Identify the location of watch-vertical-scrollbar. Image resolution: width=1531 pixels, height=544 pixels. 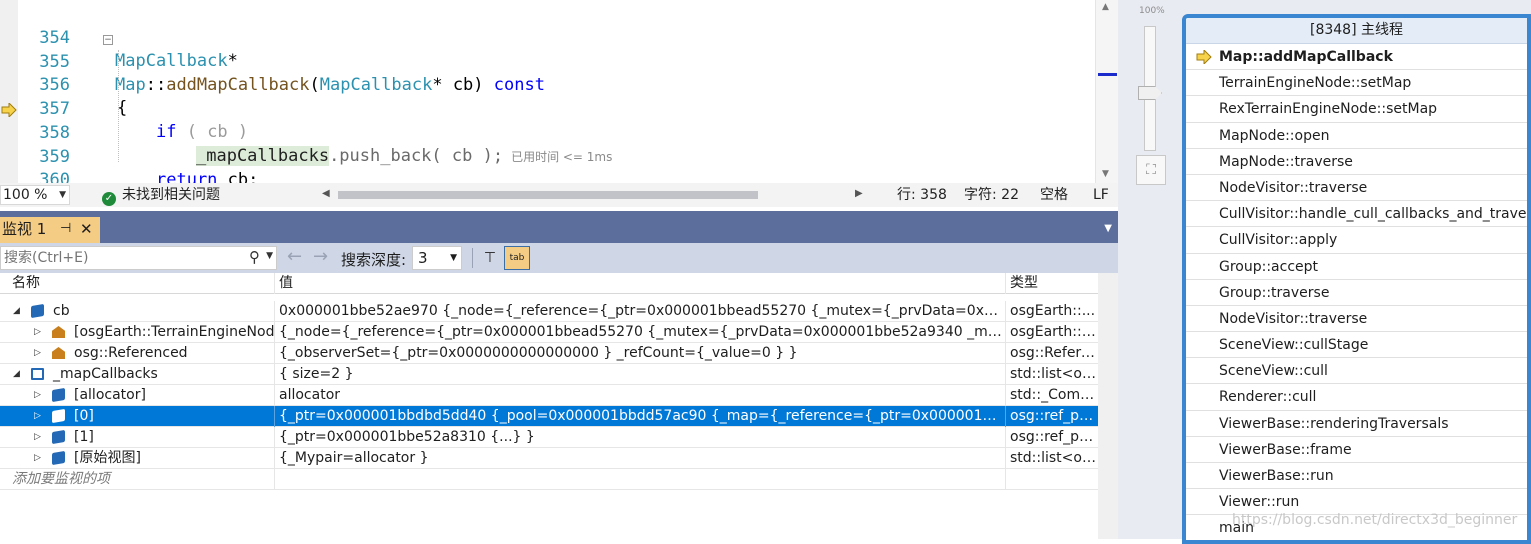
(1108, 406).